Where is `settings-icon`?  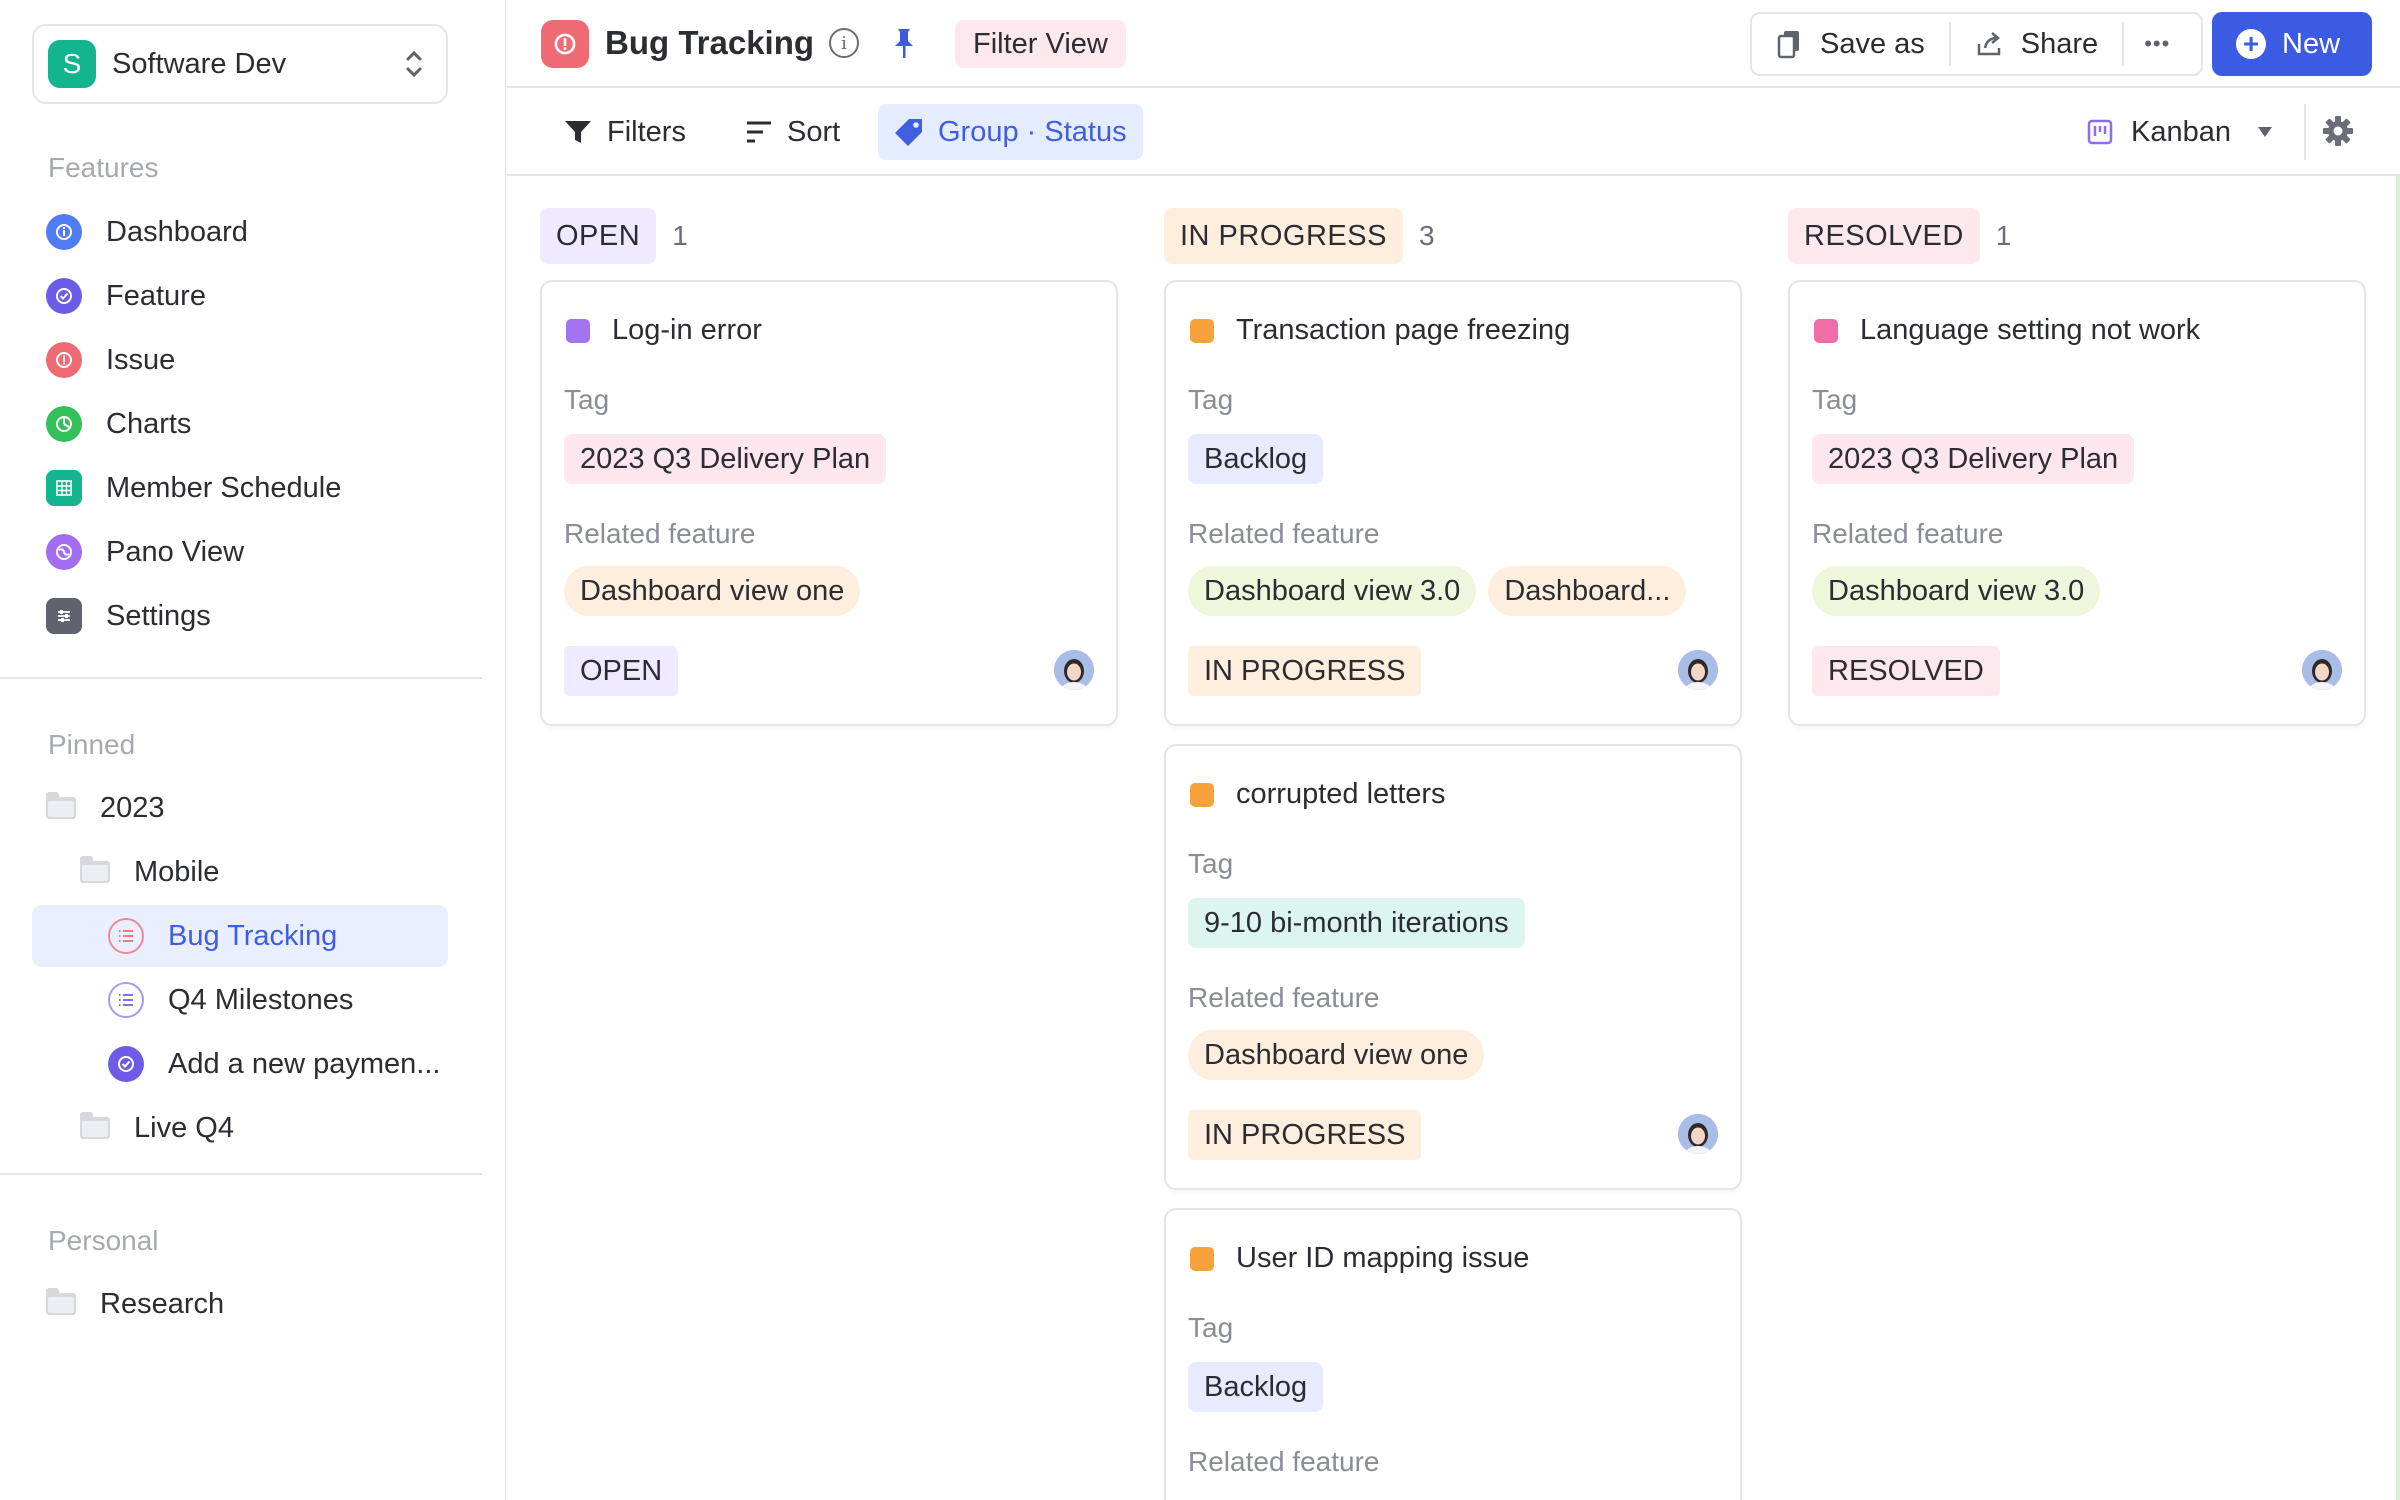
settings-icon is located at coordinates (64, 616).